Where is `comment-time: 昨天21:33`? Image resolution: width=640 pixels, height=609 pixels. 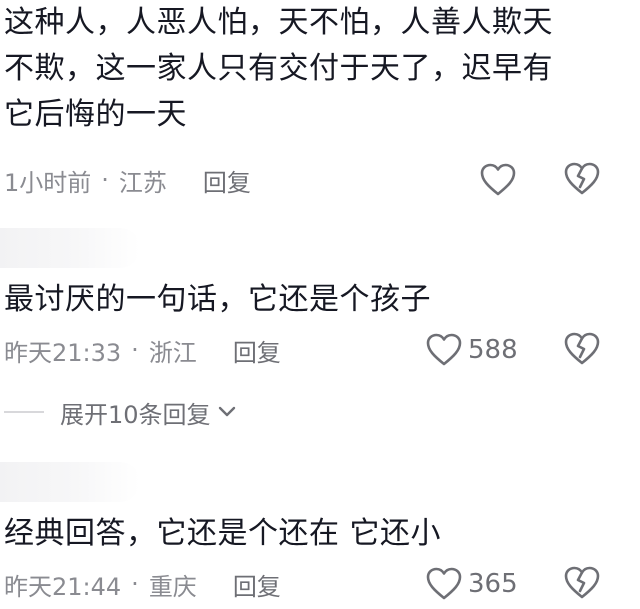 comment-time: 昨天21:33 is located at coordinates (63, 352).